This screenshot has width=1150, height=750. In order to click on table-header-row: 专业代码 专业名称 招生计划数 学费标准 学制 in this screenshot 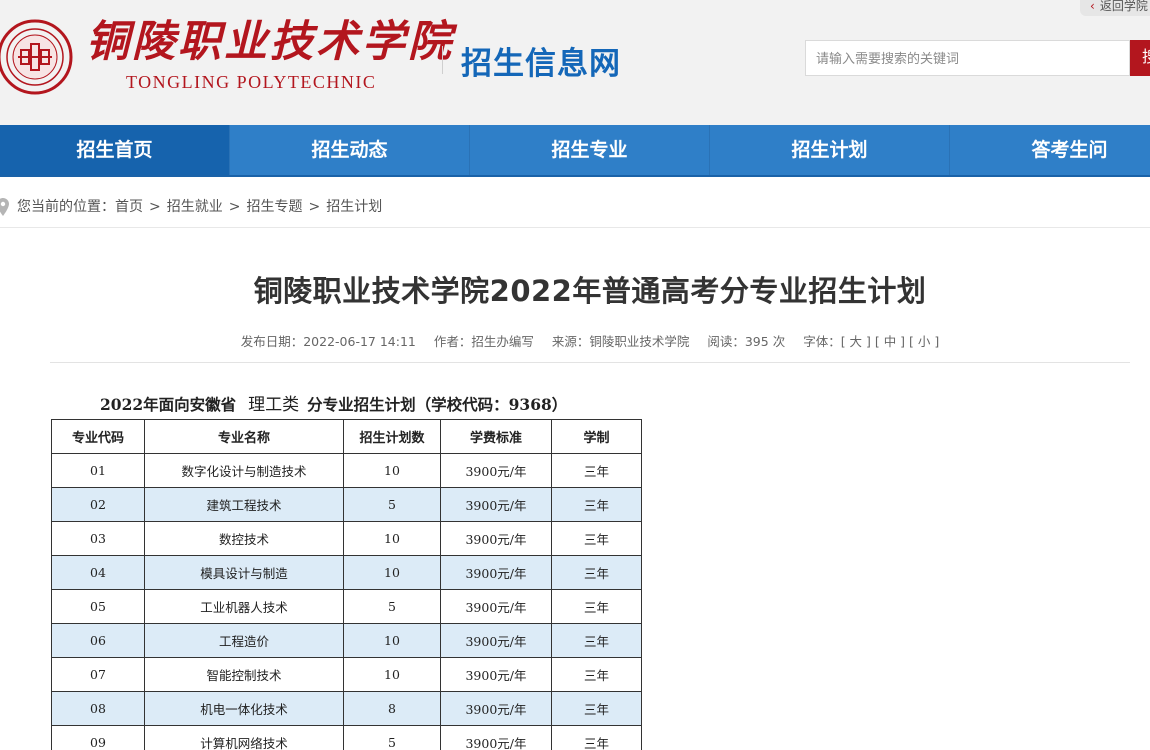, I will do `click(346, 436)`.